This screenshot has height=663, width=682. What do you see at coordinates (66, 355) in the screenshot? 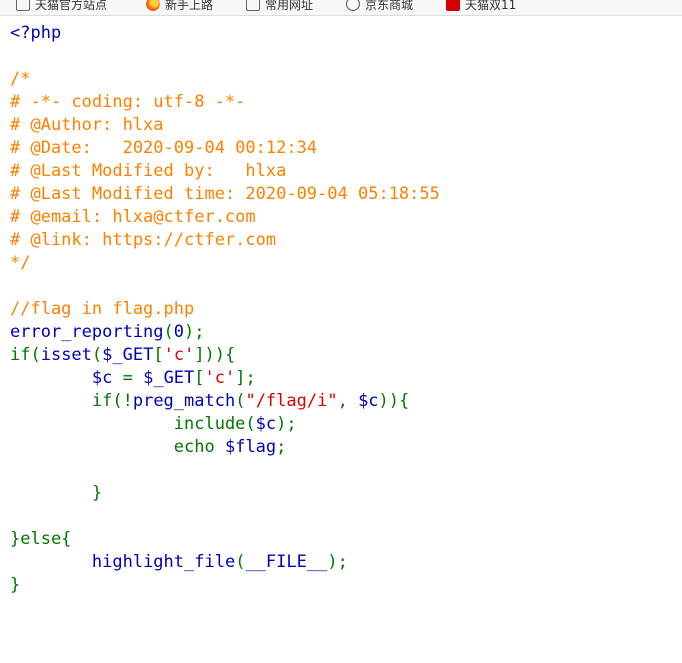
I see `function-name: isset` at bounding box center [66, 355].